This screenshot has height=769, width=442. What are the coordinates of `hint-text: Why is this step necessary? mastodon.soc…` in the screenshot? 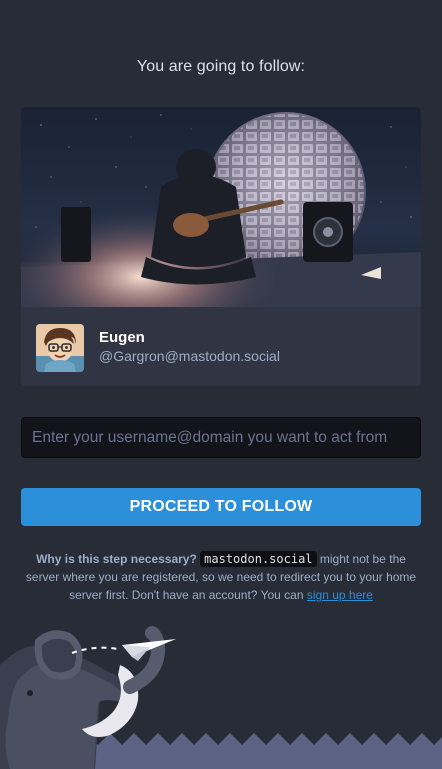 It's located at (221, 577).